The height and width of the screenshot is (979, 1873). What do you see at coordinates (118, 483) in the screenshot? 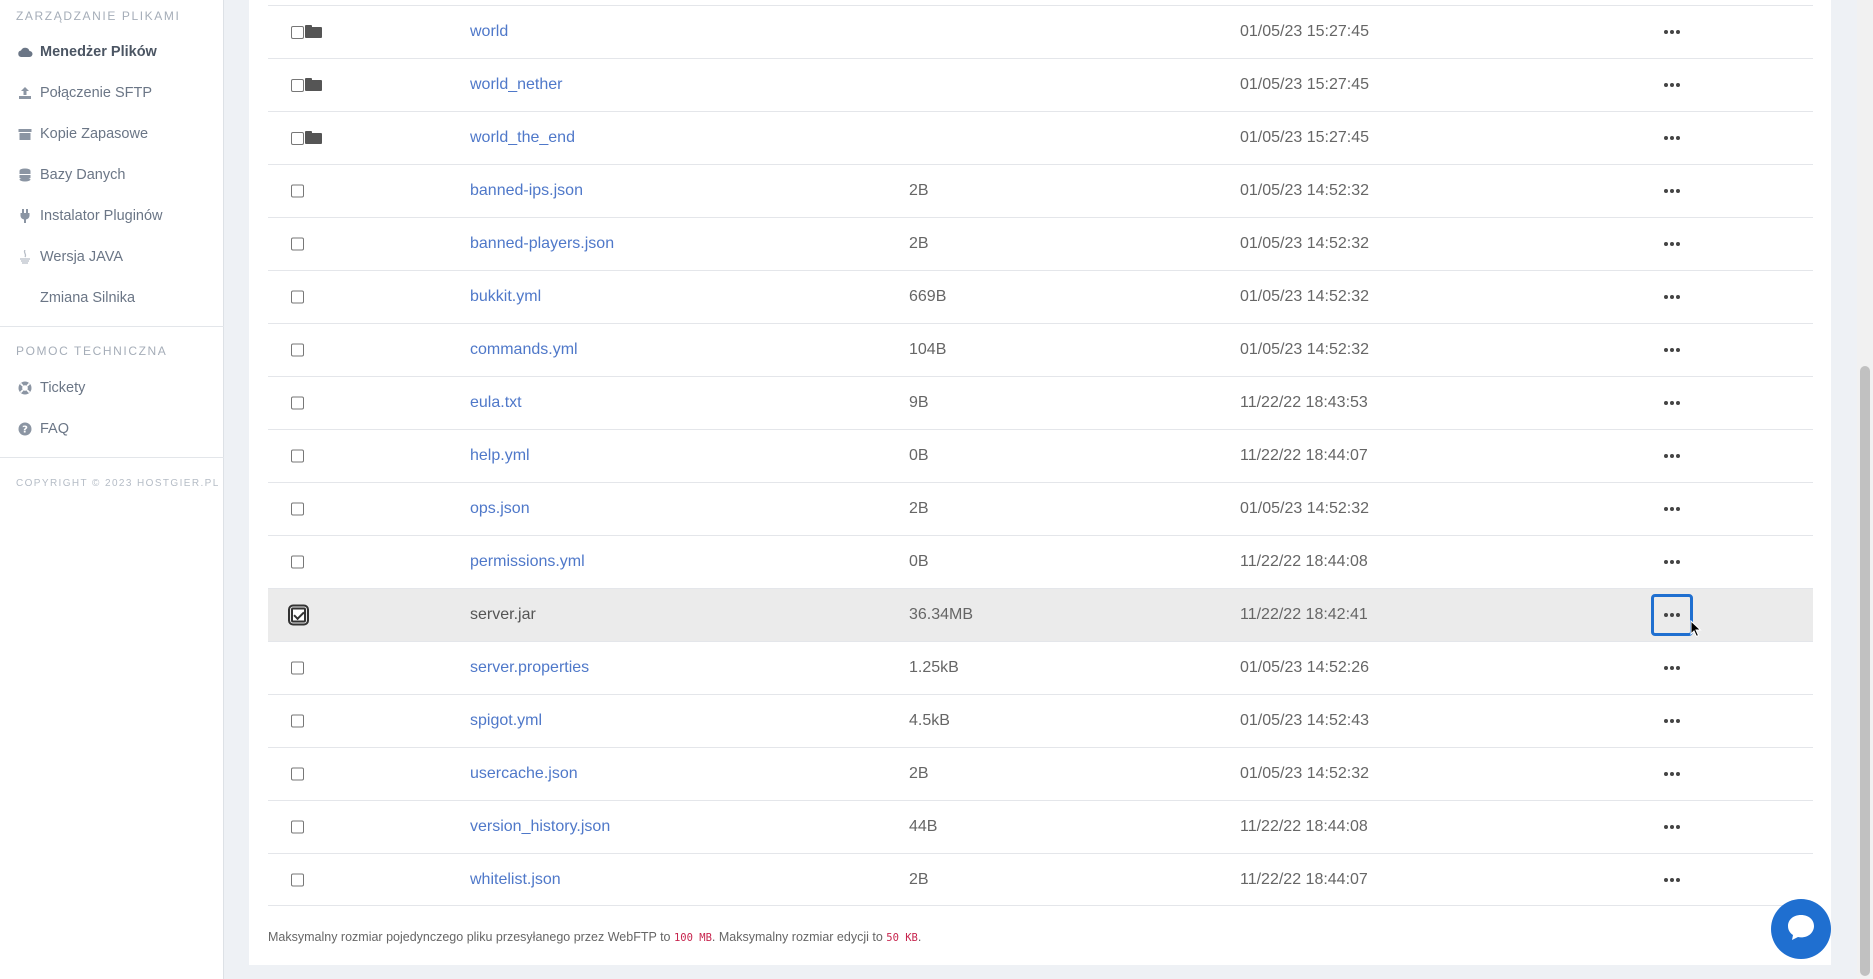
I see `copyright: COPYRIGHT © 2023 HOSTGIER.PL` at bounding box center [118, 483].